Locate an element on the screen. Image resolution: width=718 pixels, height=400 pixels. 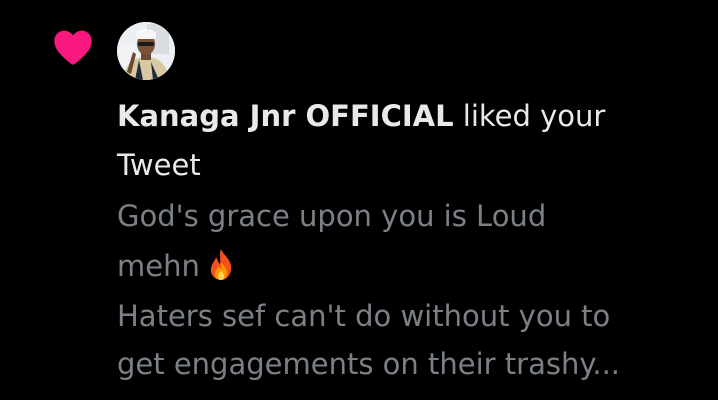
tweet-text-line: Haters sef can't do without you to is located at coordinates (364, 316).